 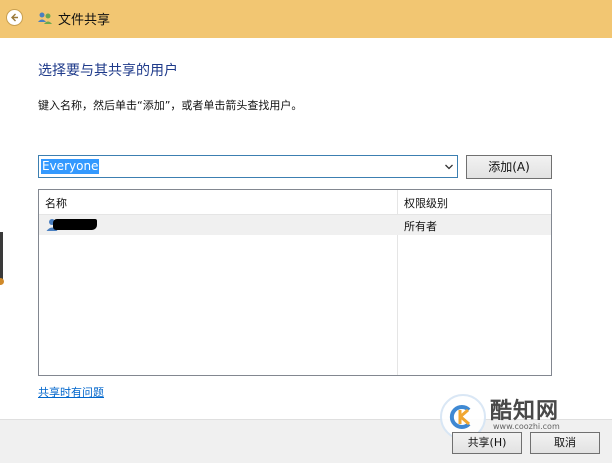 What do you see at coordinates (565, 443) in the screenshot?
I see `cancel-button: 取消` at bounding box center [565, 443].